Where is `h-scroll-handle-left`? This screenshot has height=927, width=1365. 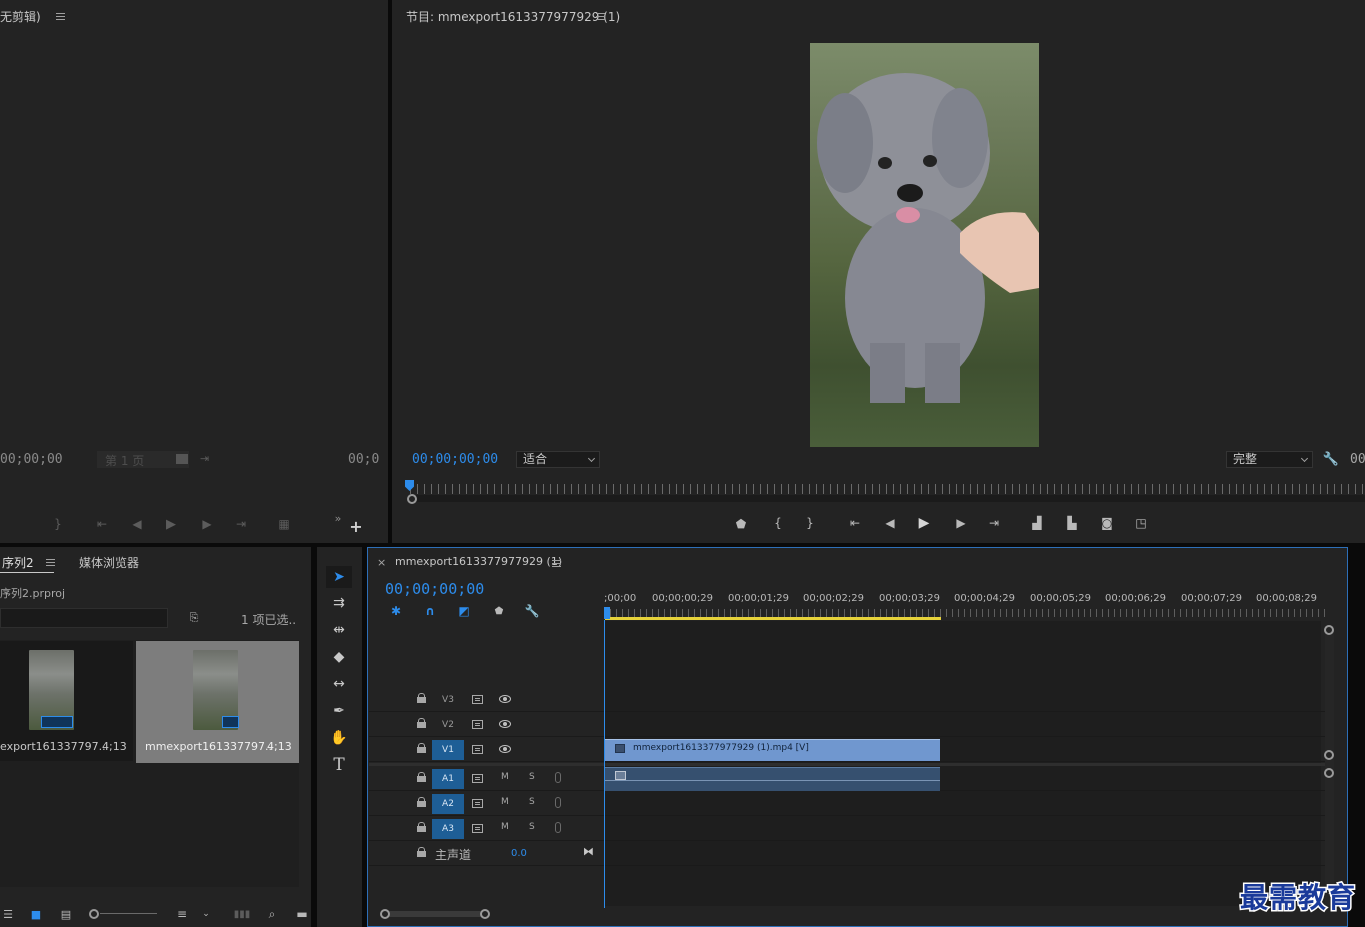
h-scroll-handle-left is located at coordinates (385, 914).